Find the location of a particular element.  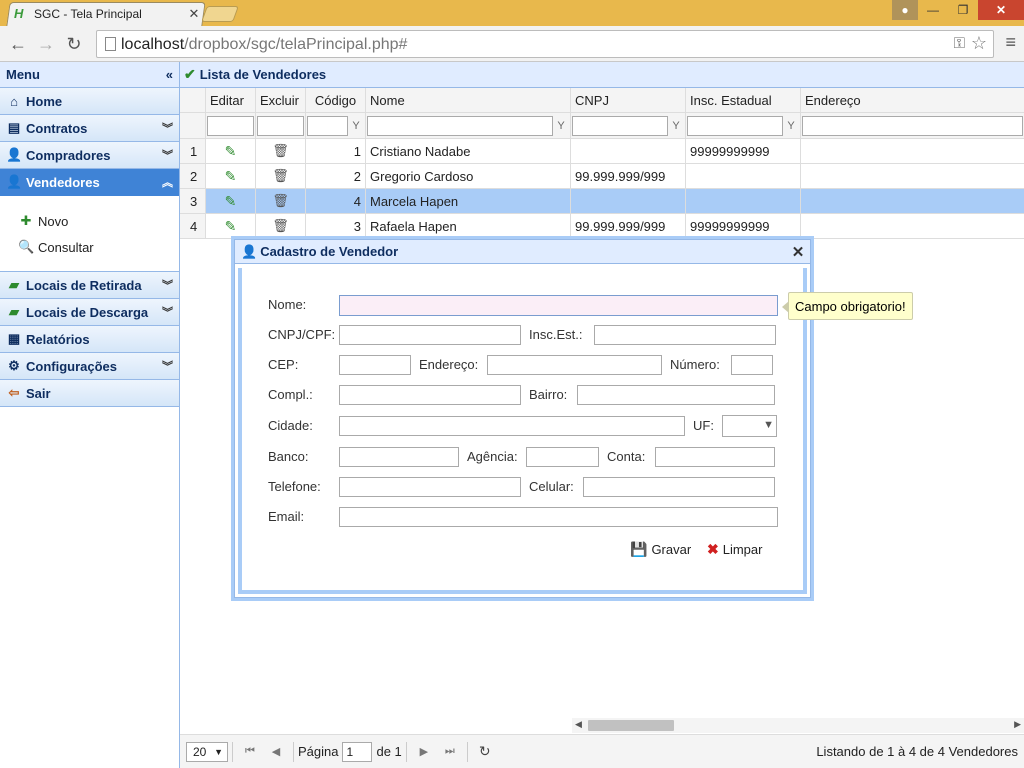

sidebar-item-relatorios: ▦ Relatórios is located at coordinates (89, 339).